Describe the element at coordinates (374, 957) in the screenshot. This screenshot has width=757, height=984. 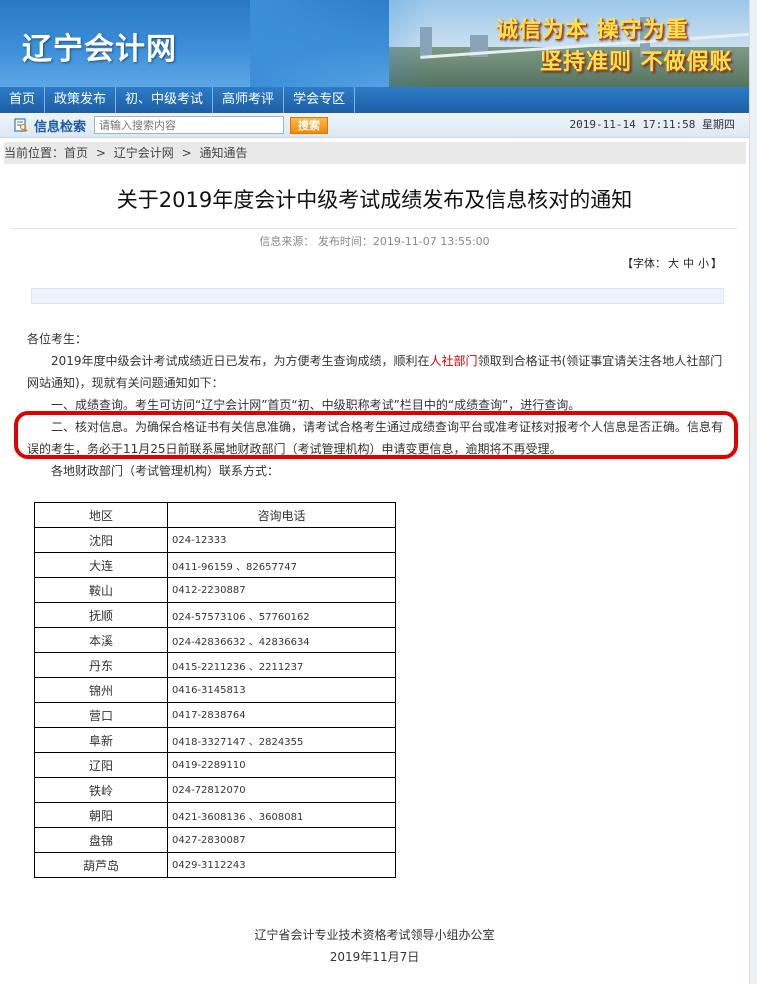
I see `signature-date: 2019年11月7日` at that location.